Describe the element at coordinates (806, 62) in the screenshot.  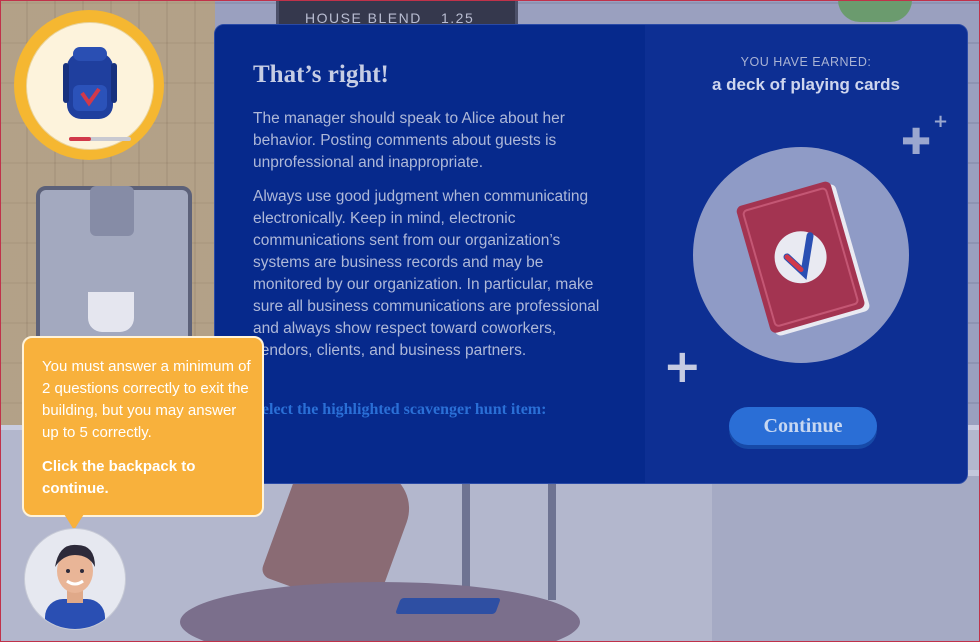
I see `earned-label: YOU HAVE EARNED:` at that location.